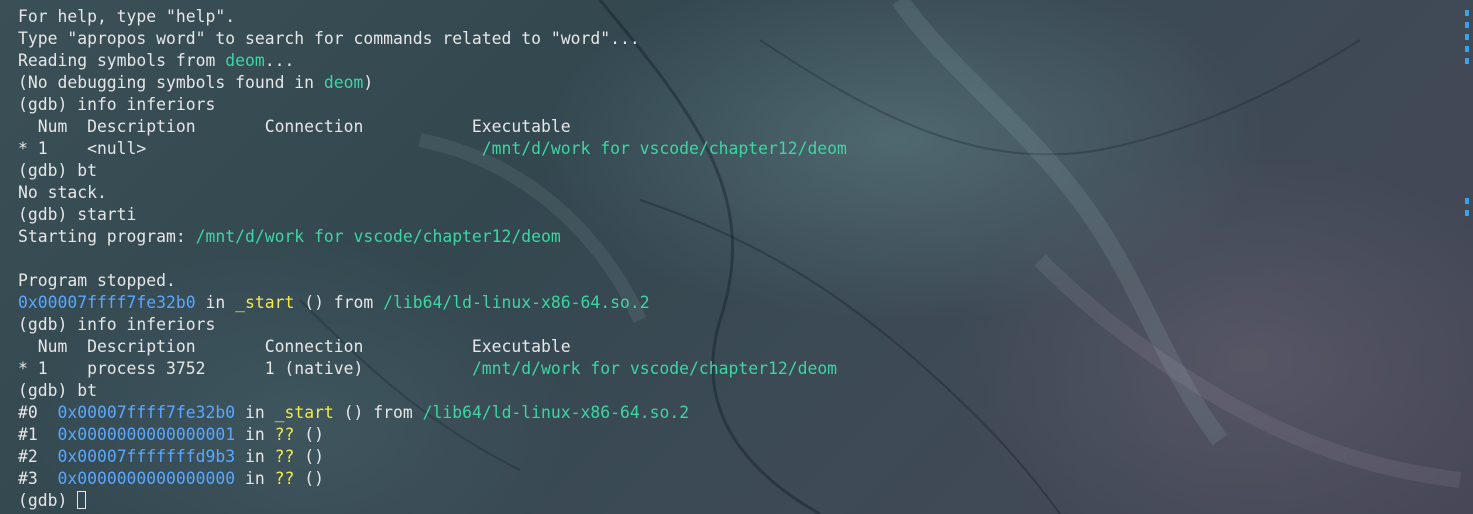 The image size is (1473, 514). What do you see at coordinates (1467, 257) in the screenshot?
I see `scrollbar-marker-icon` at bounding box center [1467, 257].